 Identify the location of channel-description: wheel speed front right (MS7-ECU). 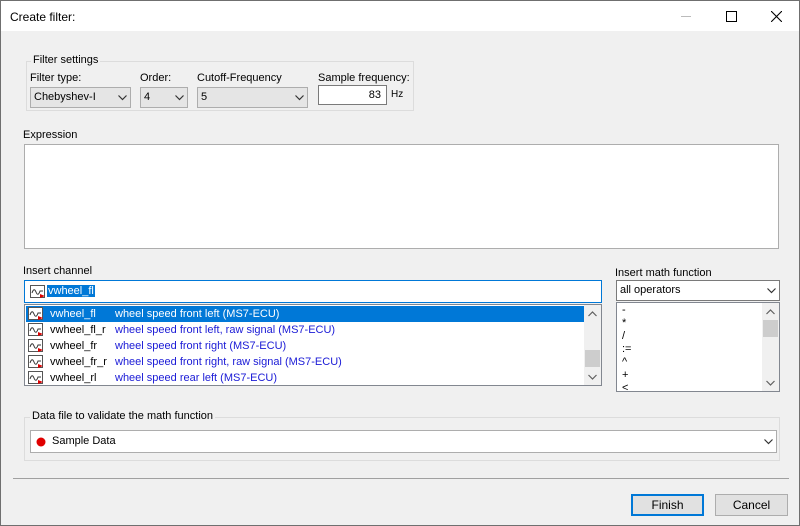
(201, 346).